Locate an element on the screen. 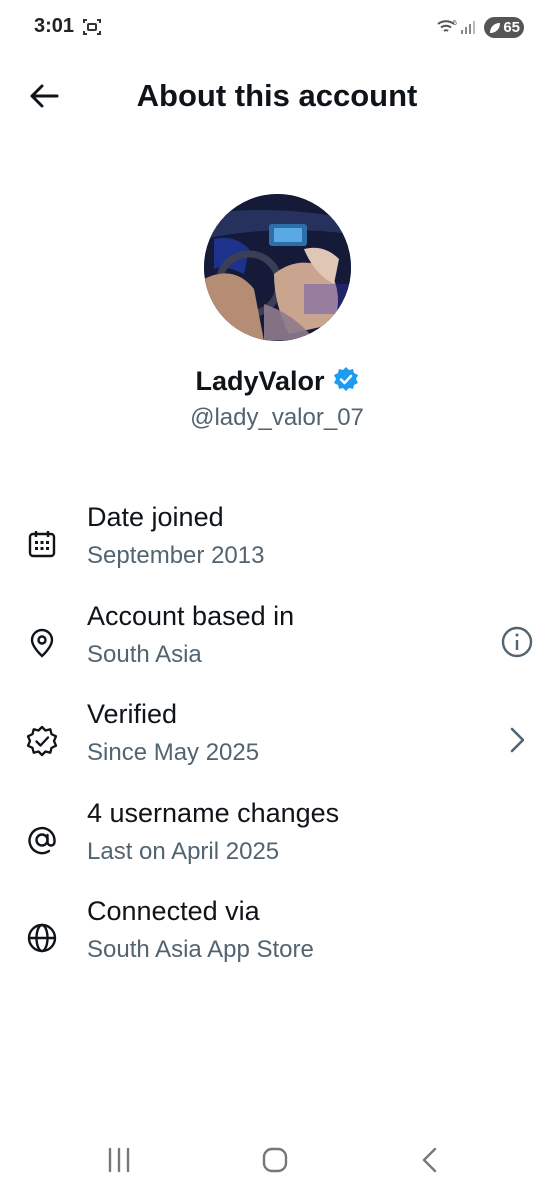 Image resolution: width=554 pixels, height=1200 pixels. status-bar: 3:01 5 65 is located at coordinates (277, 28).